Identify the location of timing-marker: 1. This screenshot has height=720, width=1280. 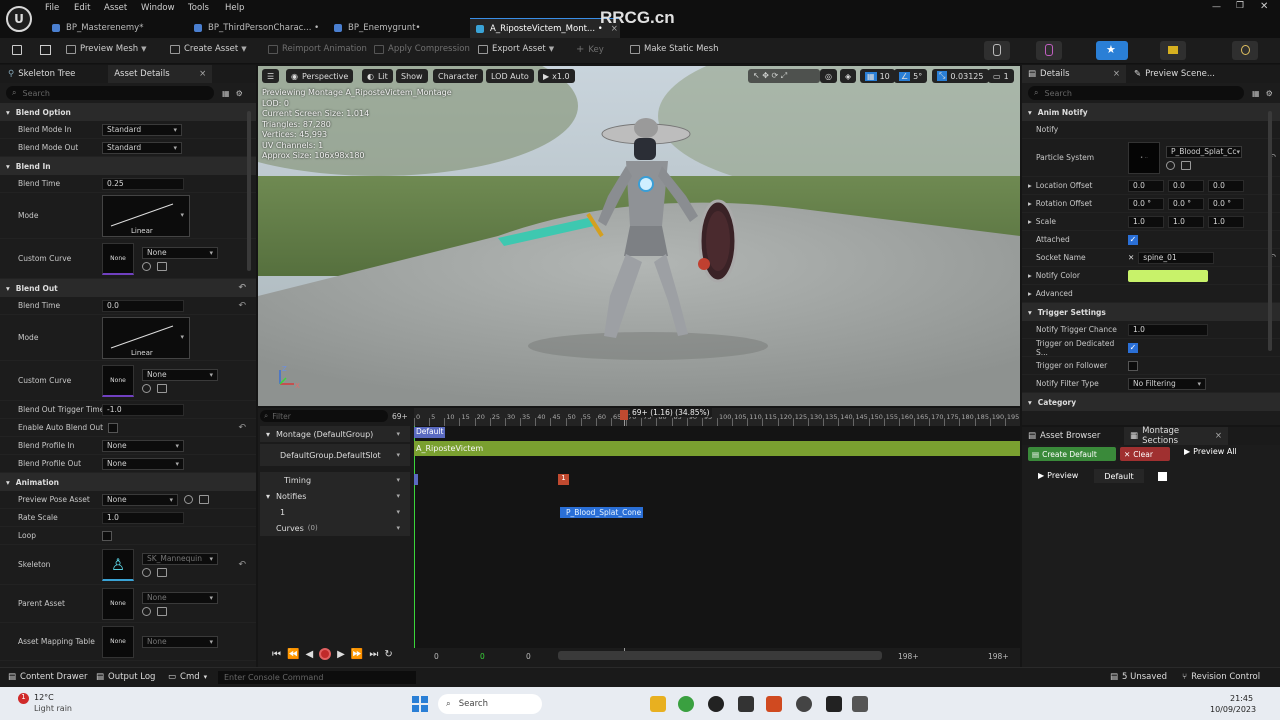
(563, 479).